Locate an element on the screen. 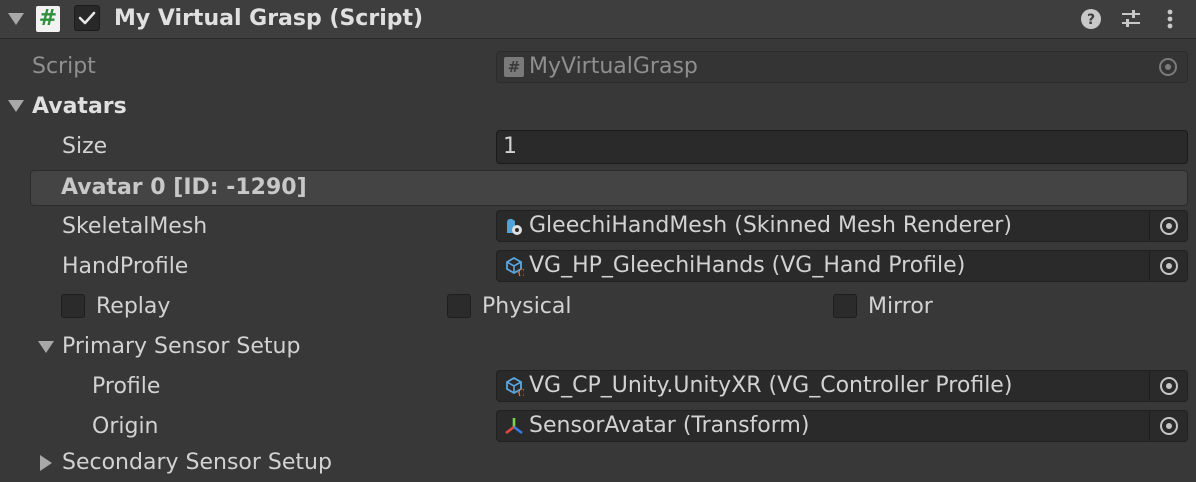 This screenshot has height=482, width=1196. controller-profile-picker-button is located at coordinates (1168, 386).